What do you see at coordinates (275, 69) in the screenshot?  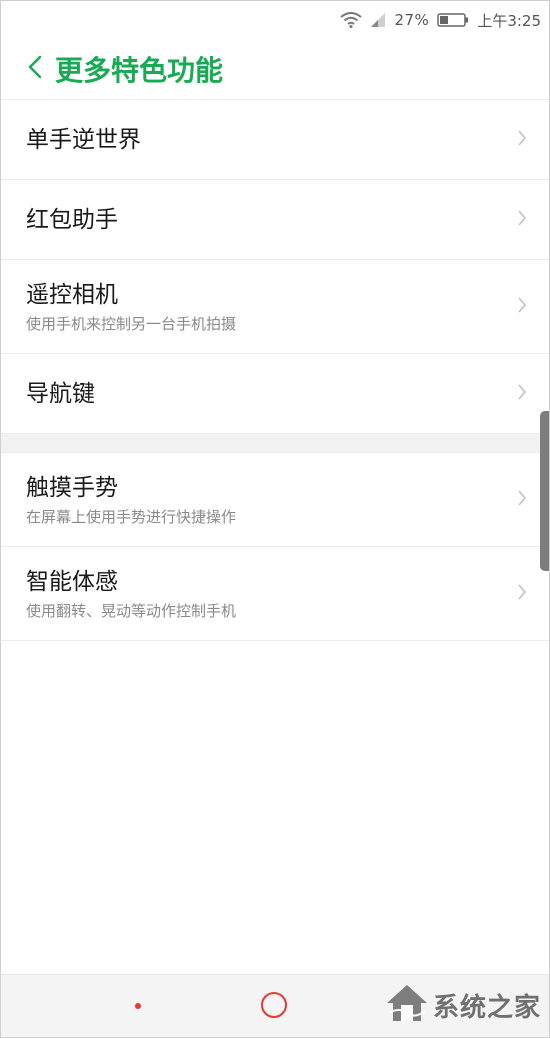 I see `app-header: 更多特色功能` at bounding box center [275, 69].